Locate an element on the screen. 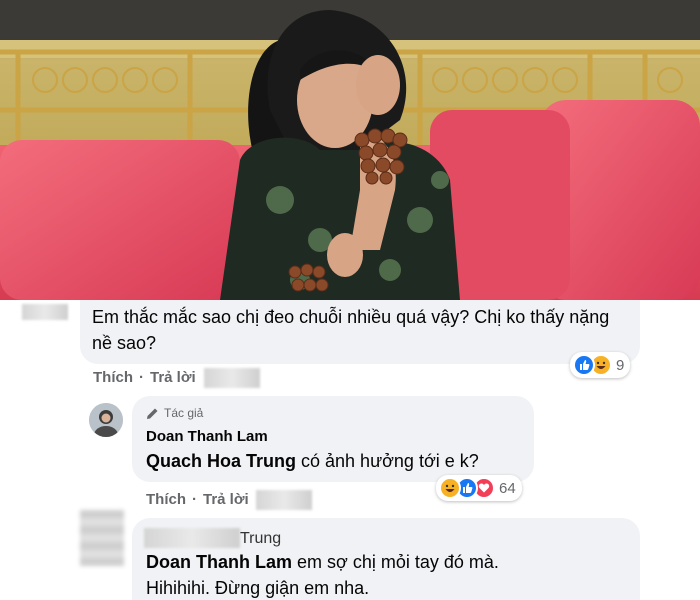  like-icon is located at coordinates (584, 365).